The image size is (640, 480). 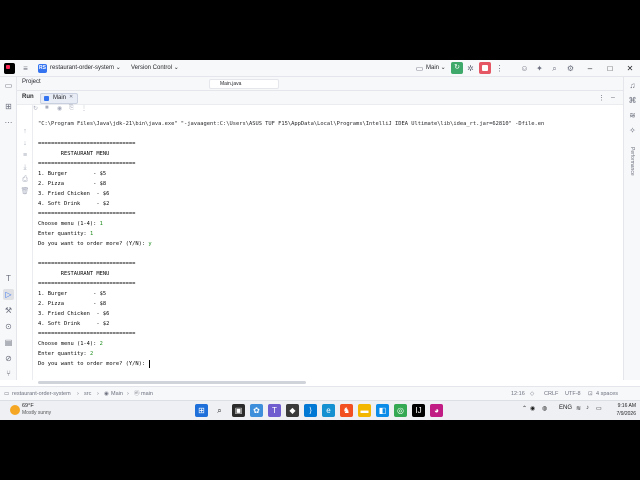 What do you see at coordinates (610, 68) in the screenshot?
I see `maximize-icon: □` at bounding box center [610, 68].